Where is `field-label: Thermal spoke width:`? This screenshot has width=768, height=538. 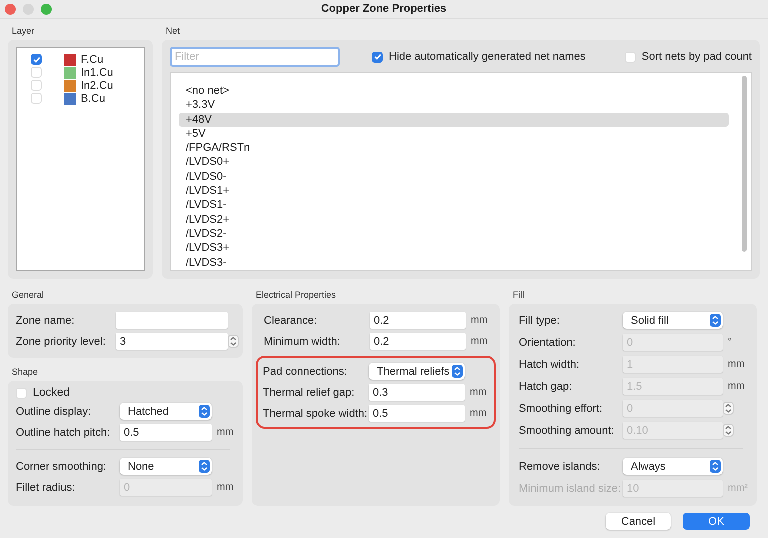
field-label: Thermal spoke width: is located at coordinates (316, 414).